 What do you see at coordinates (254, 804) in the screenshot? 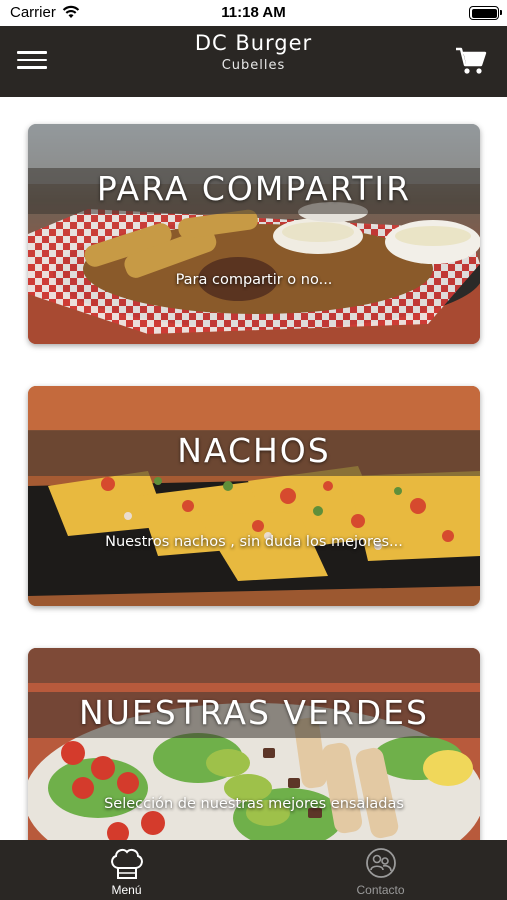
I see `category-description: Selección de nuestras mejores ensaladas` at bounding box center [254, 804].